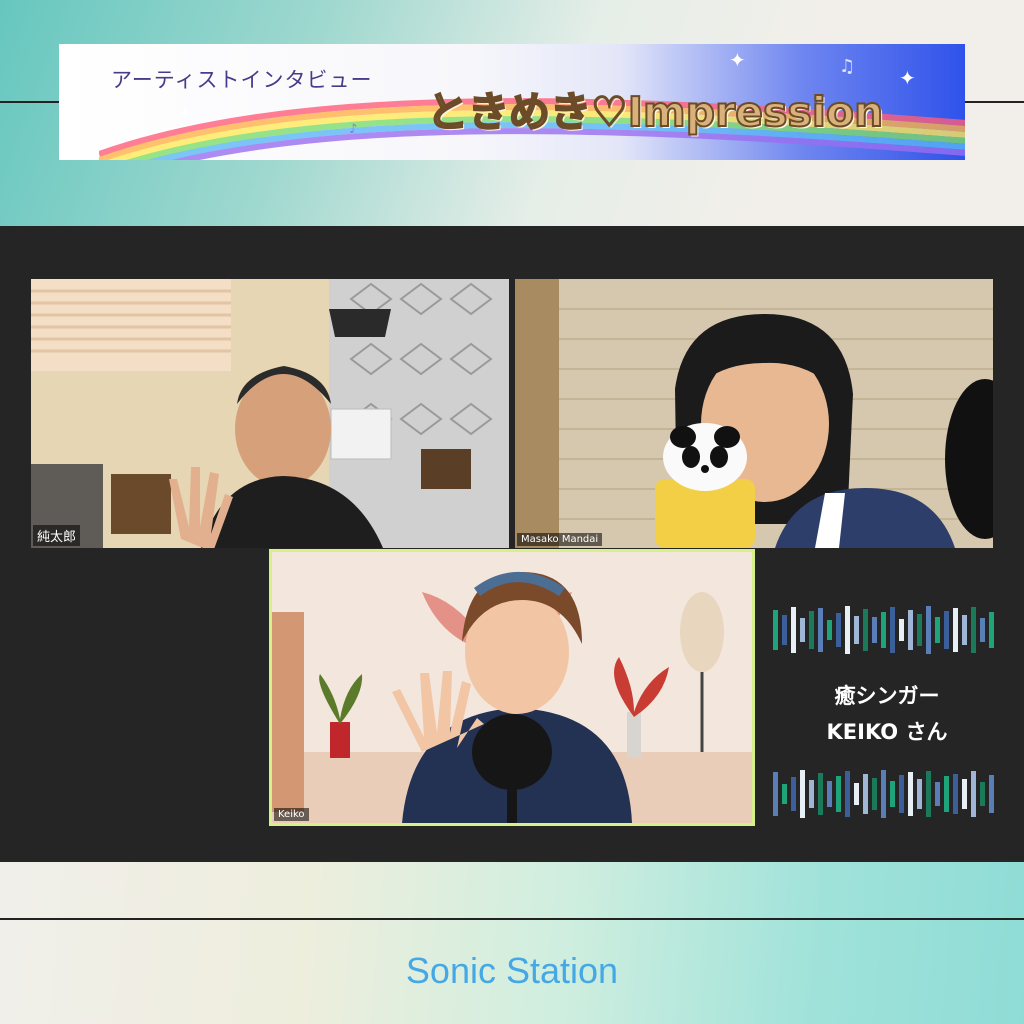 The image size is (1024, 1024). Describe the element at coordinates (887, 696) in the screenshot. I see `caption-role: 癒シンガー` at that location.